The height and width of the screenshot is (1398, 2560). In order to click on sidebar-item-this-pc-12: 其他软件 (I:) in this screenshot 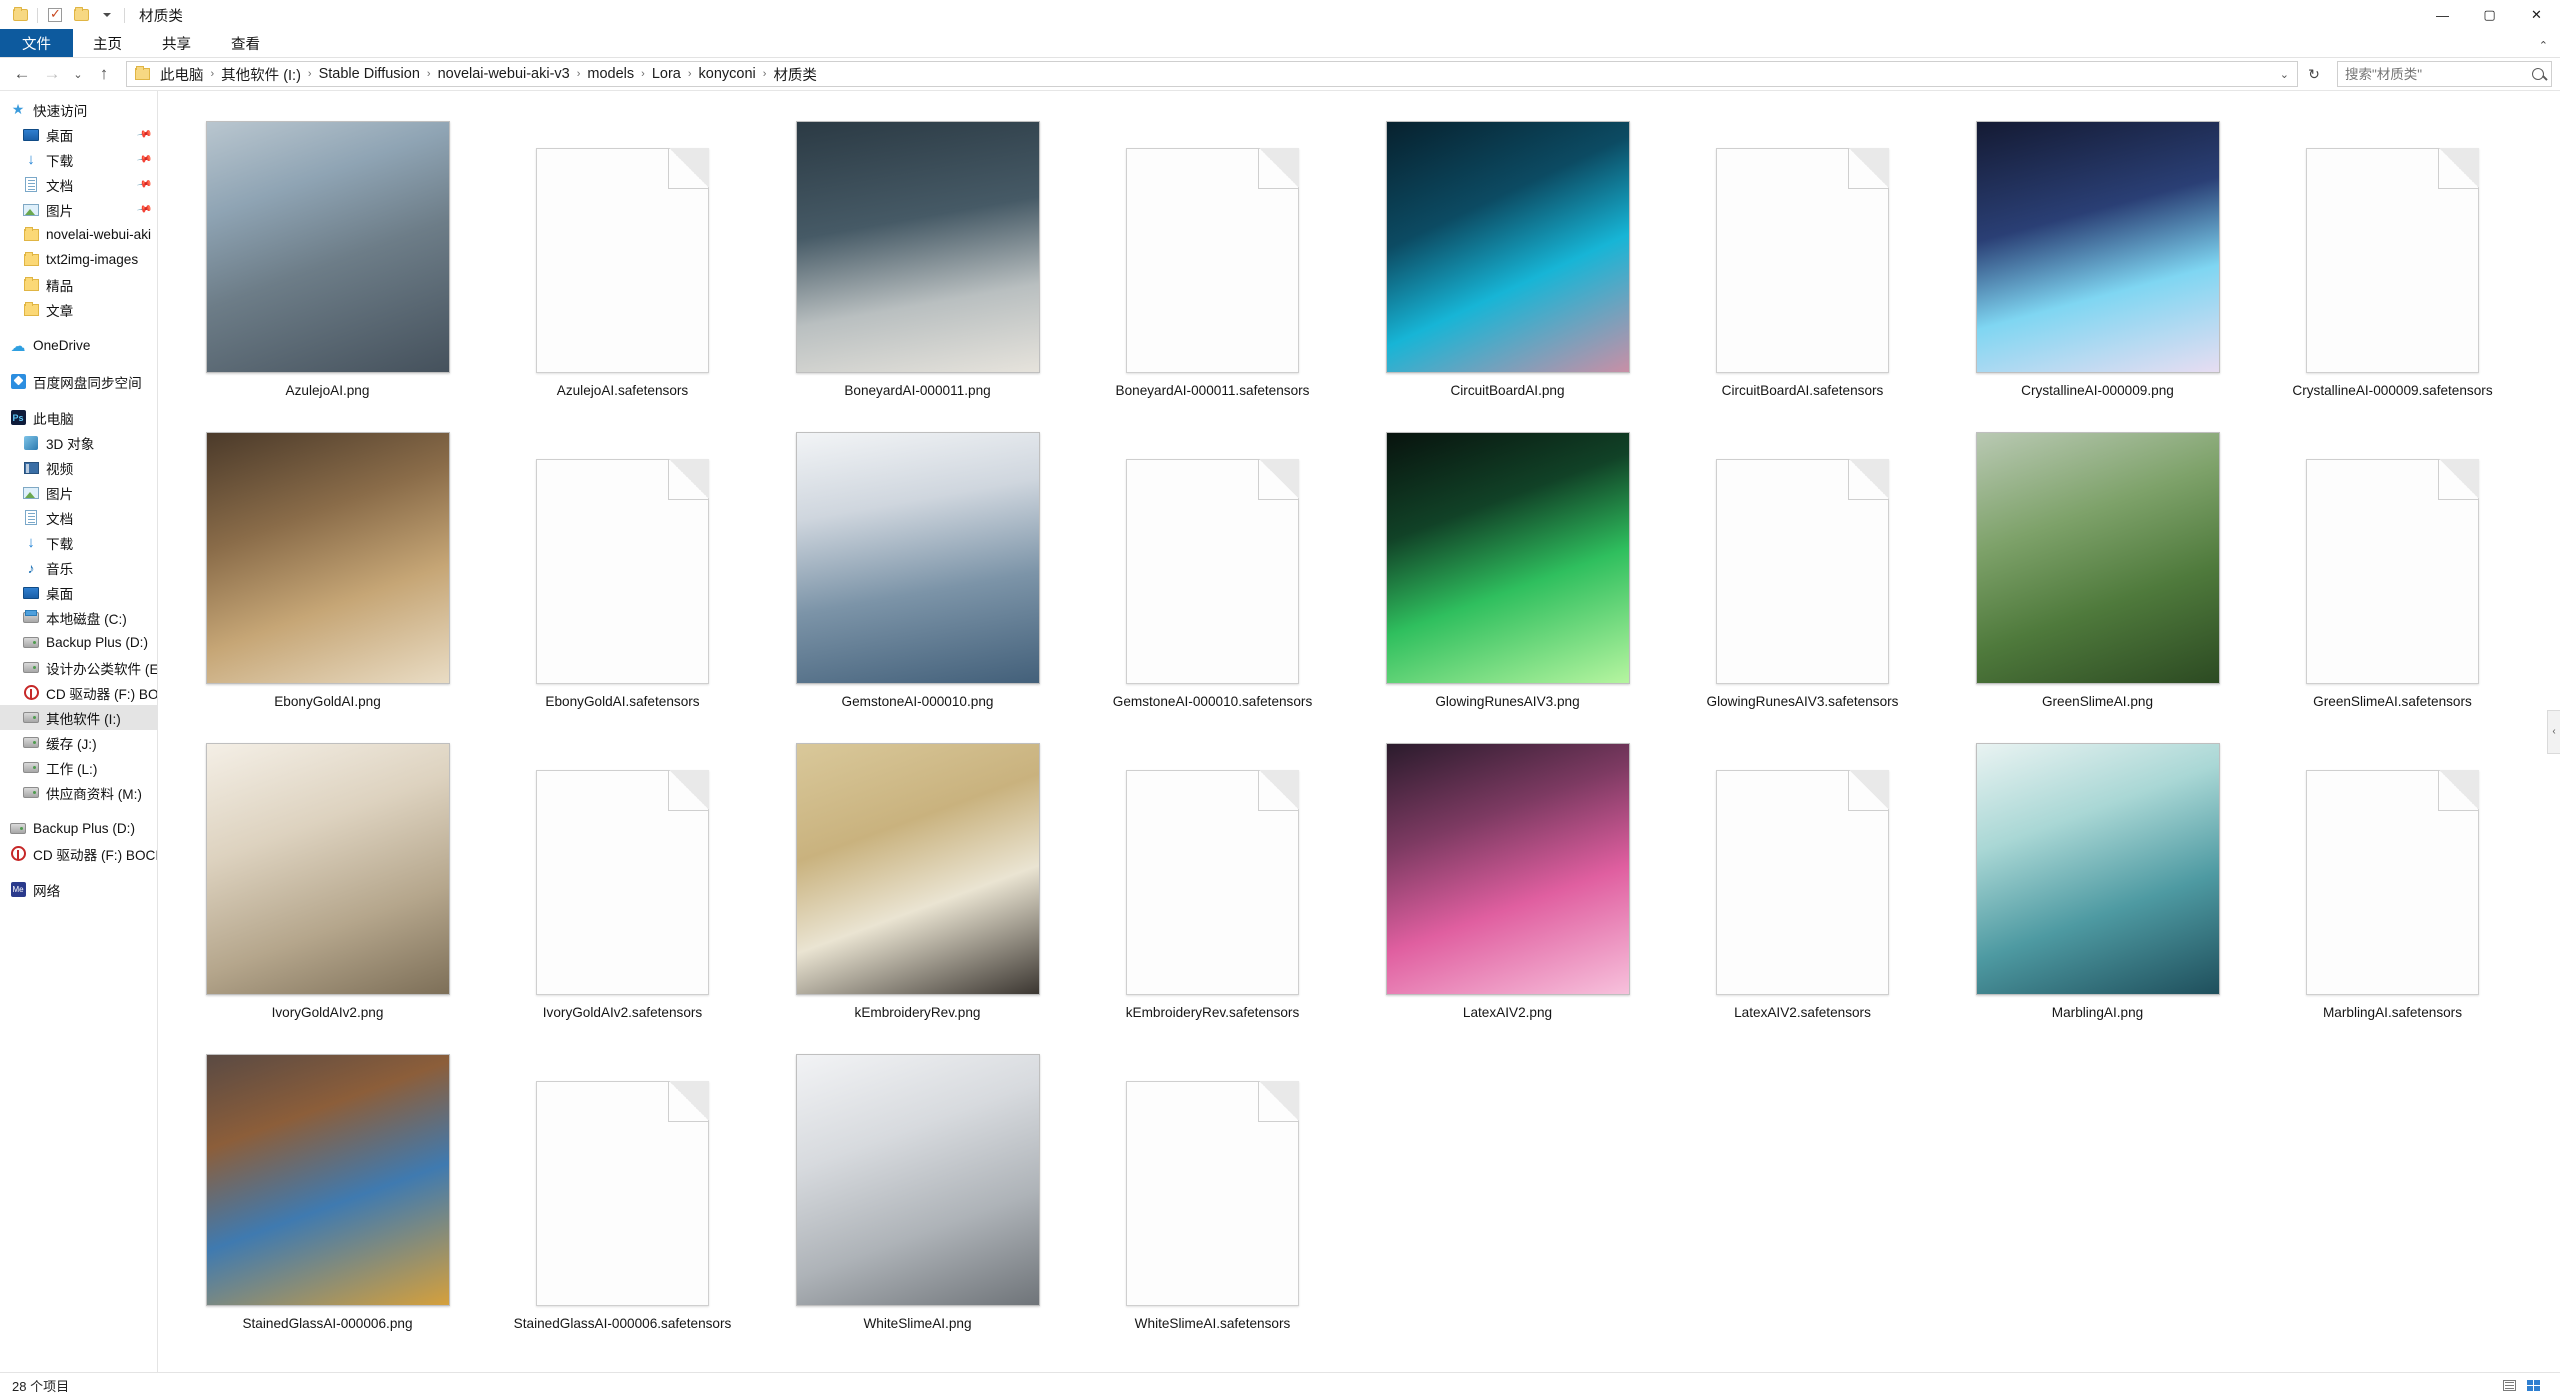, I will do `click(78, 717)`.